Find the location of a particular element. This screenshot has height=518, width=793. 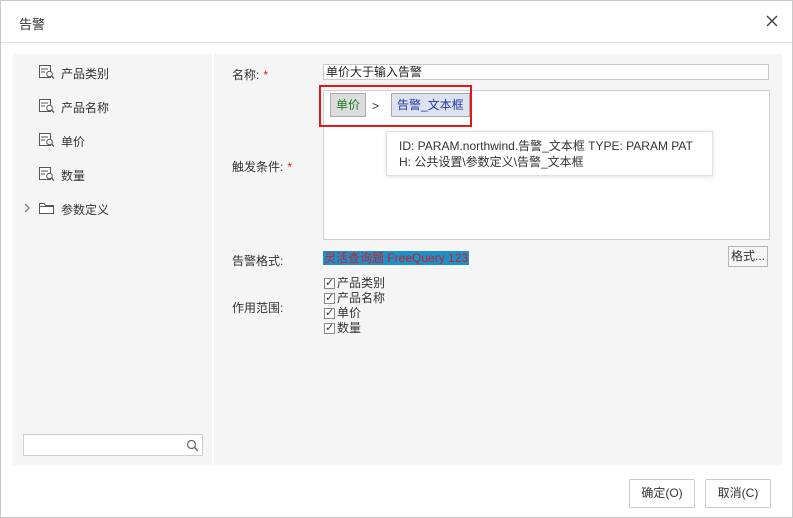

scope-checkbox-product-category: 产品类别 is located at coordinates (384, 283).